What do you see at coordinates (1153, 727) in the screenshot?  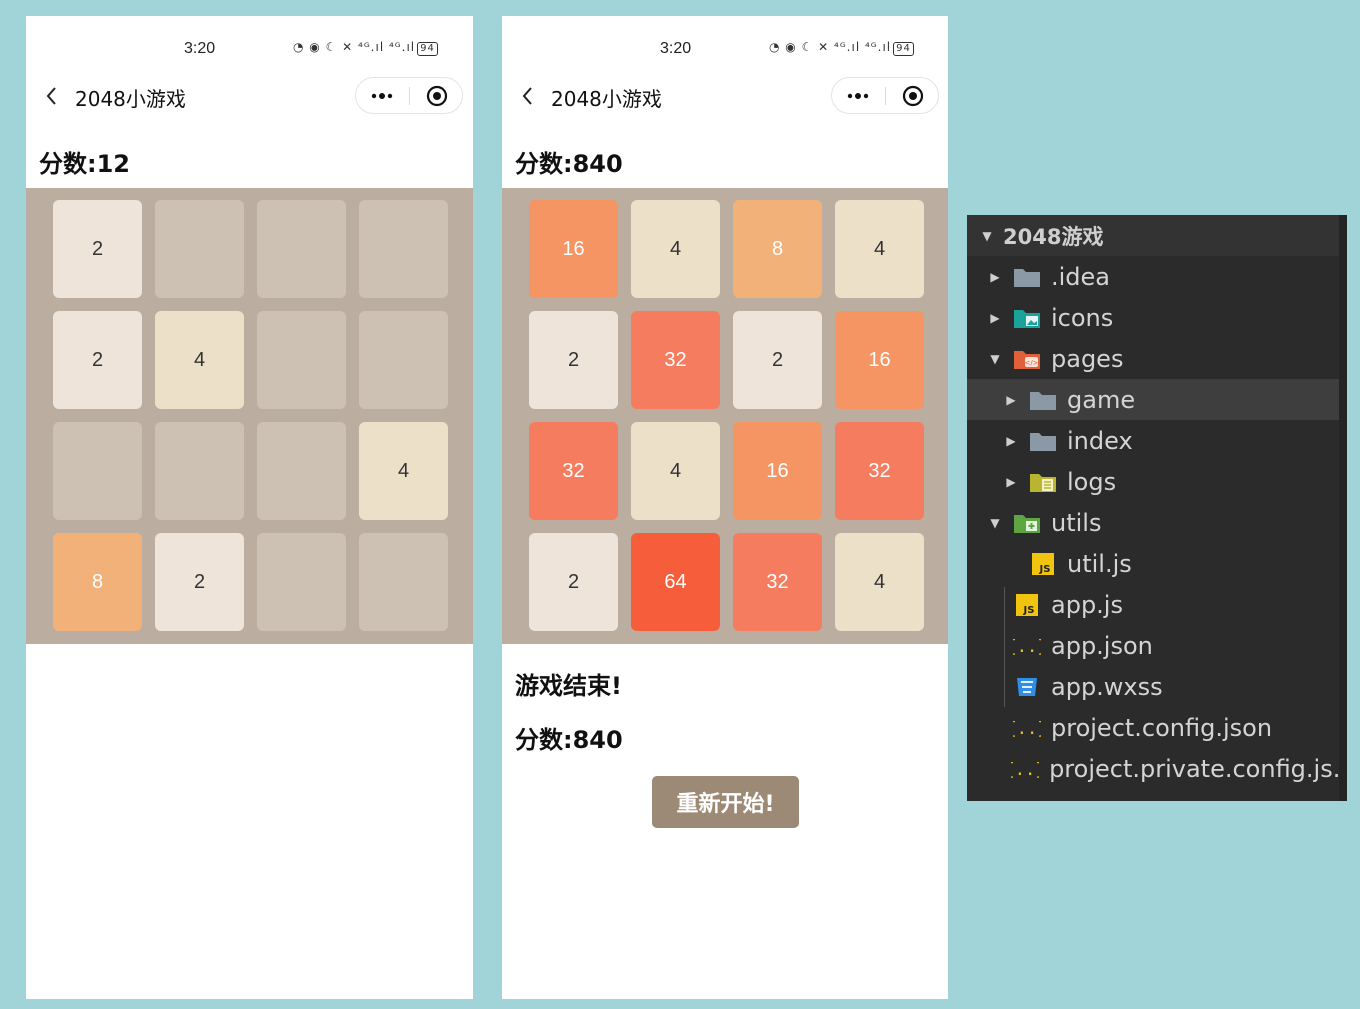 I see `explorer-item-project-config-json: {..} project.config.json` at bounding box center [1153, 727].